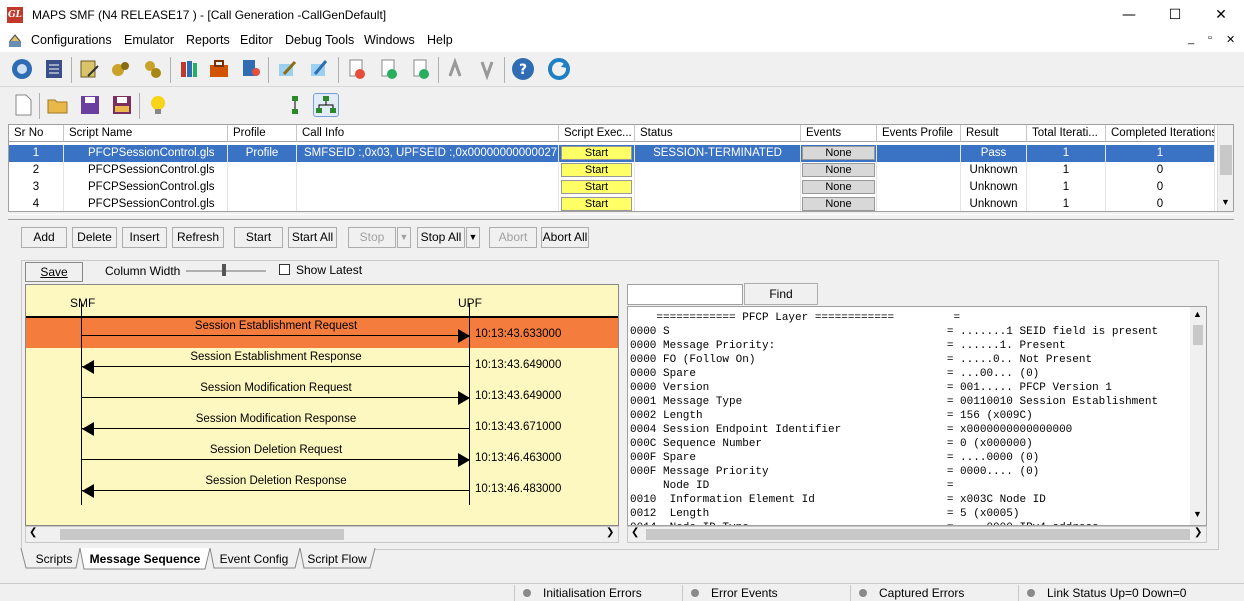  I want to click on col-header-result: Result, so click(994, 133).